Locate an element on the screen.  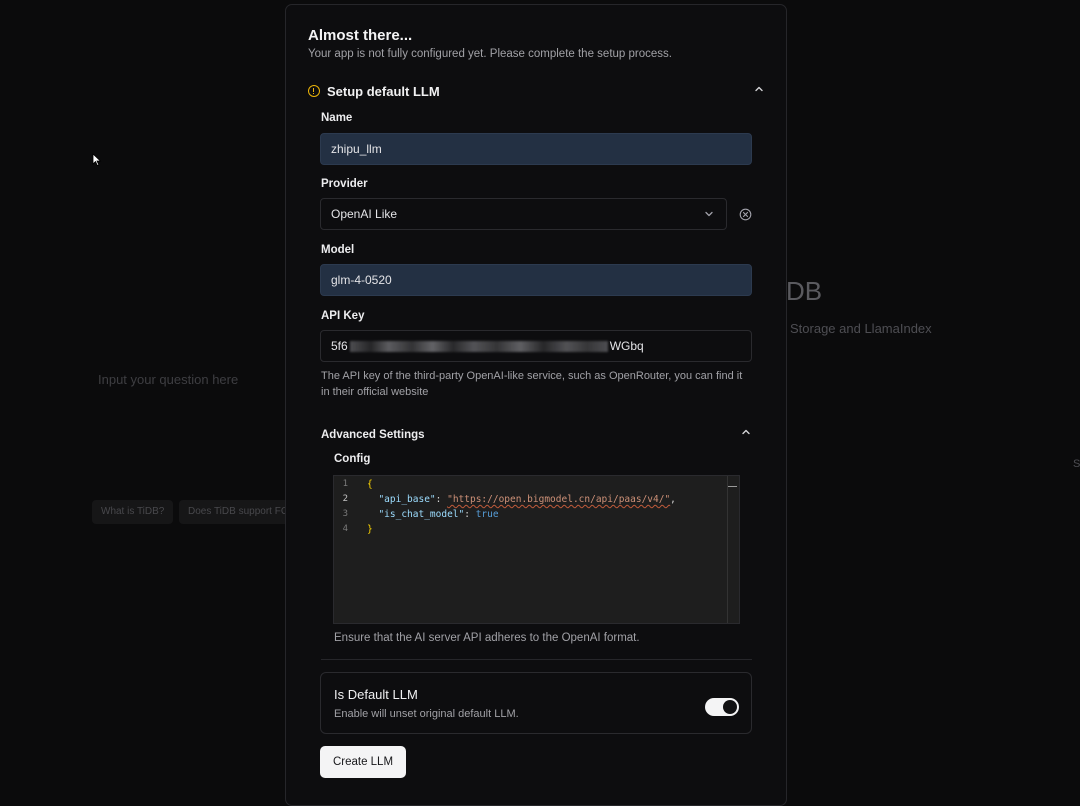
name-field: zhipu_llm is located at coordinates (536, 149).